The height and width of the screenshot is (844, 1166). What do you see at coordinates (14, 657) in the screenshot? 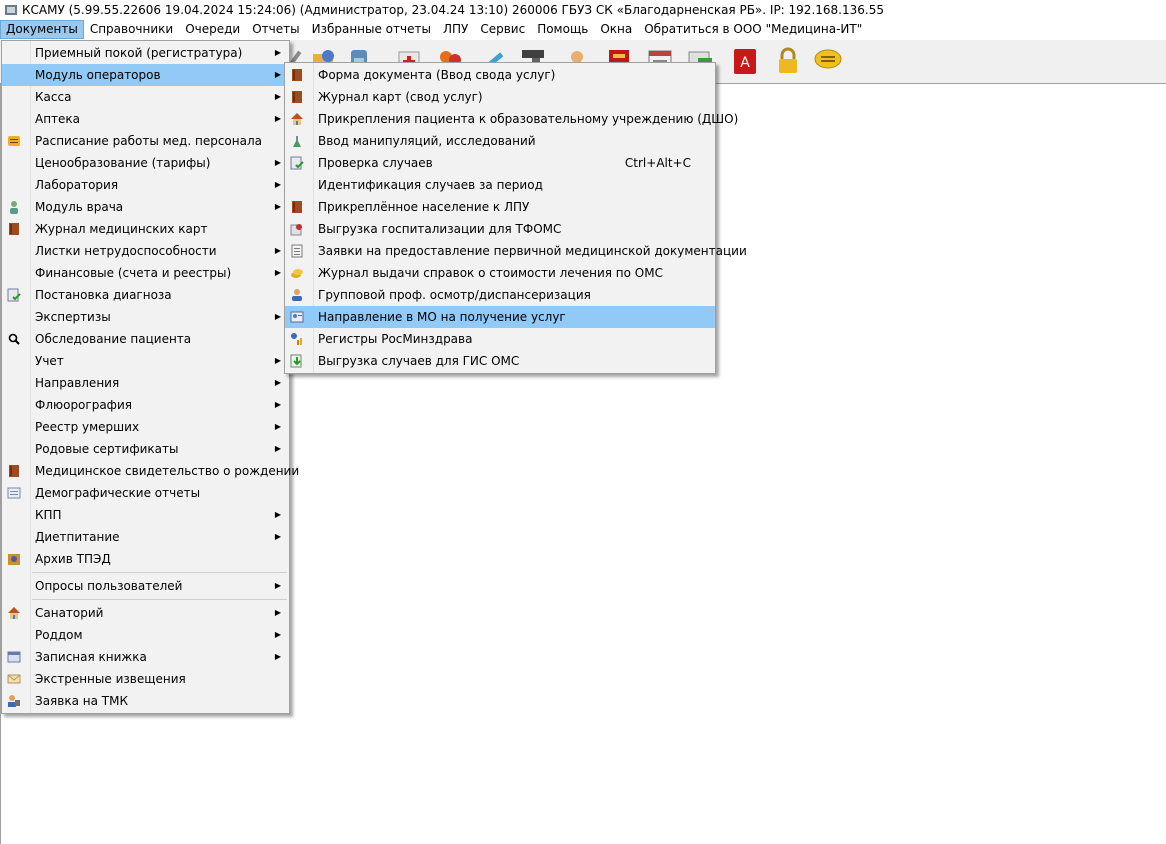
I see `notebook-icon` at bounding box center [14, 657].